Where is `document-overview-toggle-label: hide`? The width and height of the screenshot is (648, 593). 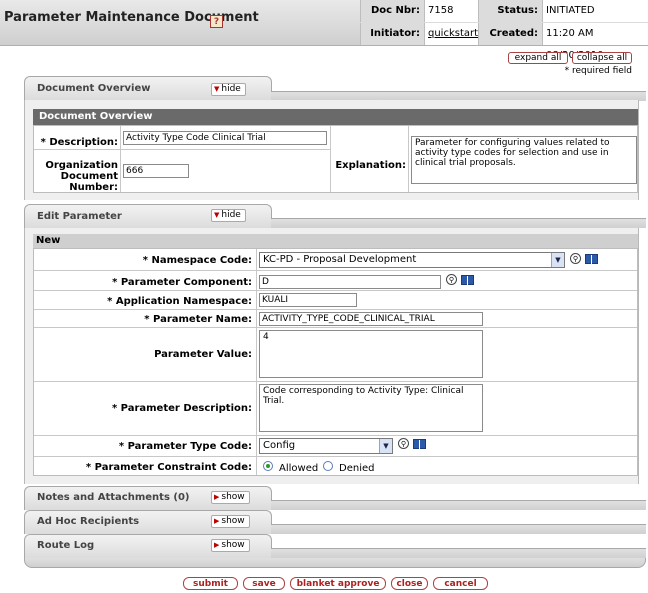 document-overview-toggle-label: hide is located at coordinates (231, 89).